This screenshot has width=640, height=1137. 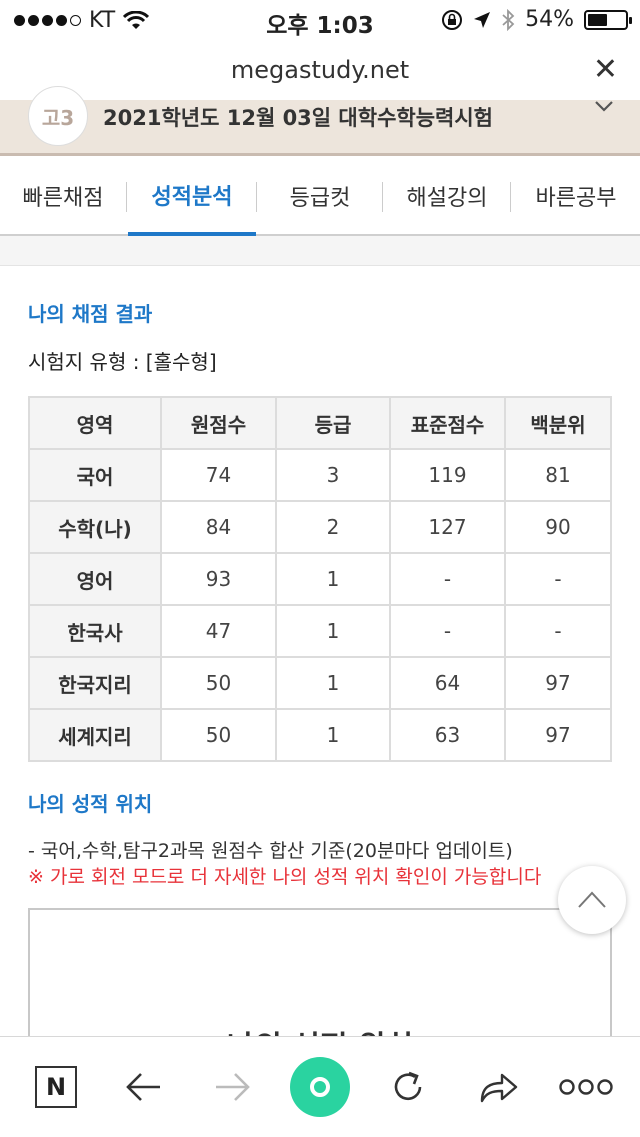 I want to click on arrow-right-icon, so click(x=233, y=1087).